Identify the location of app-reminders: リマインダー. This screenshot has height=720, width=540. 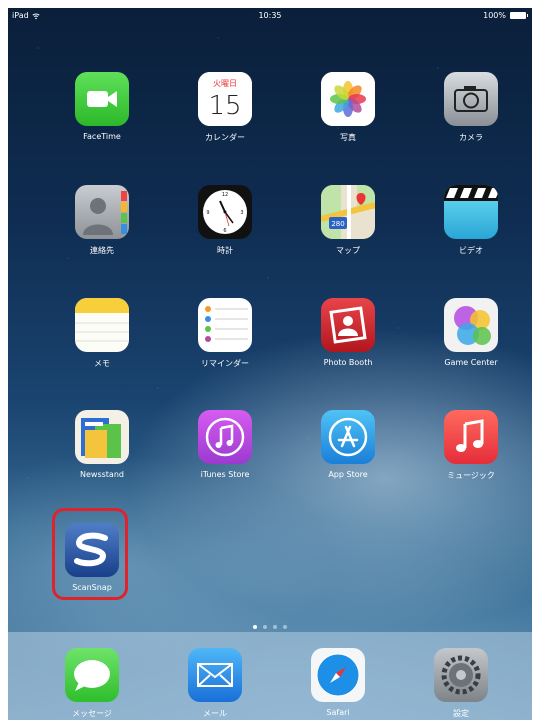
(225, 343).